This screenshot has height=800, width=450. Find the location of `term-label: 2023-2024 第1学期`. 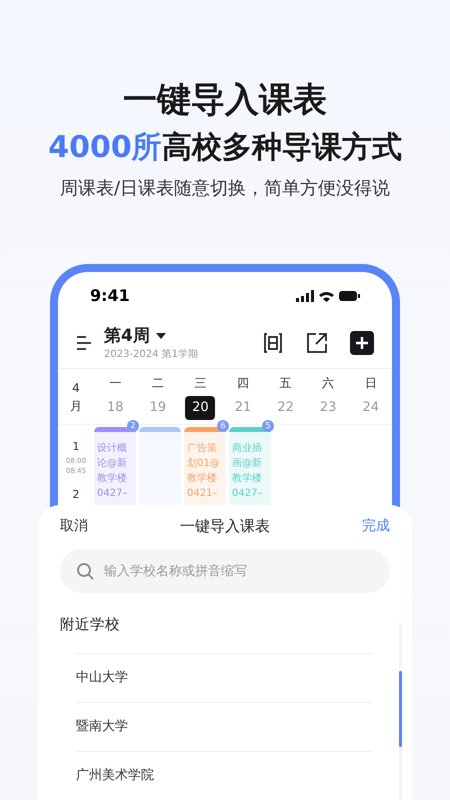

term-label: 2023-2024 第1学期 is located at coordinates (151, 355).